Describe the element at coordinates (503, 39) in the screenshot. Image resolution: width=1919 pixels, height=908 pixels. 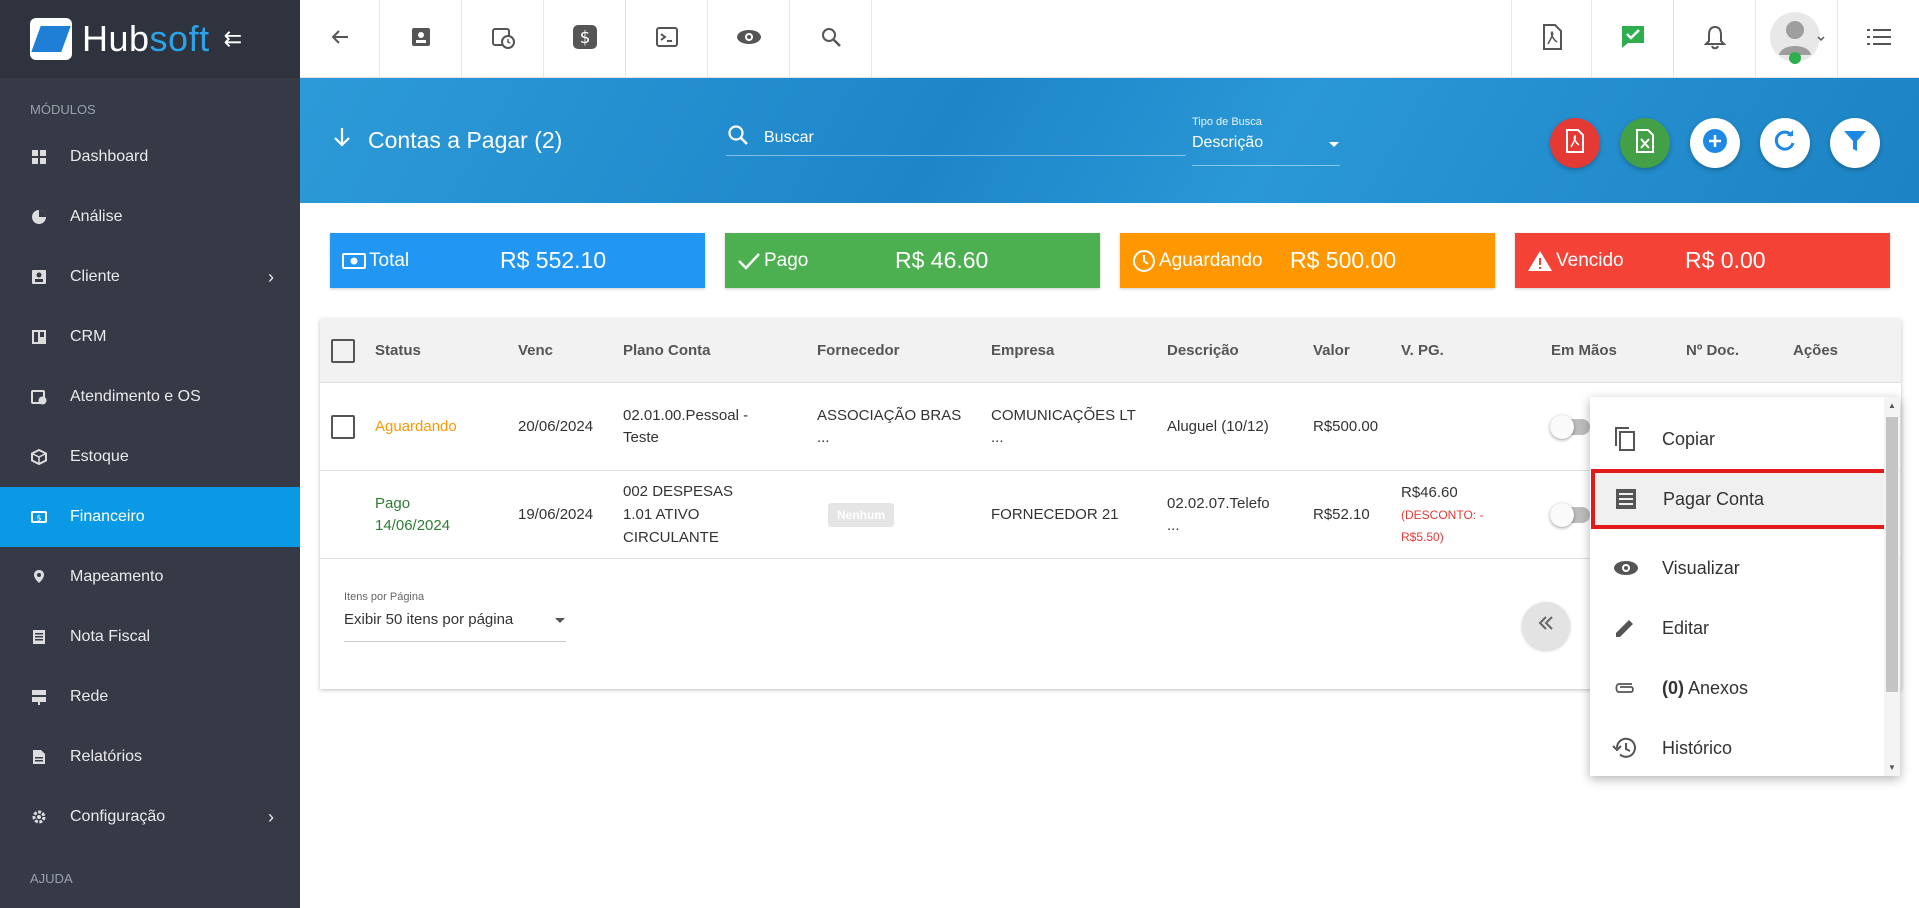
I see `schedule-button` at that location.